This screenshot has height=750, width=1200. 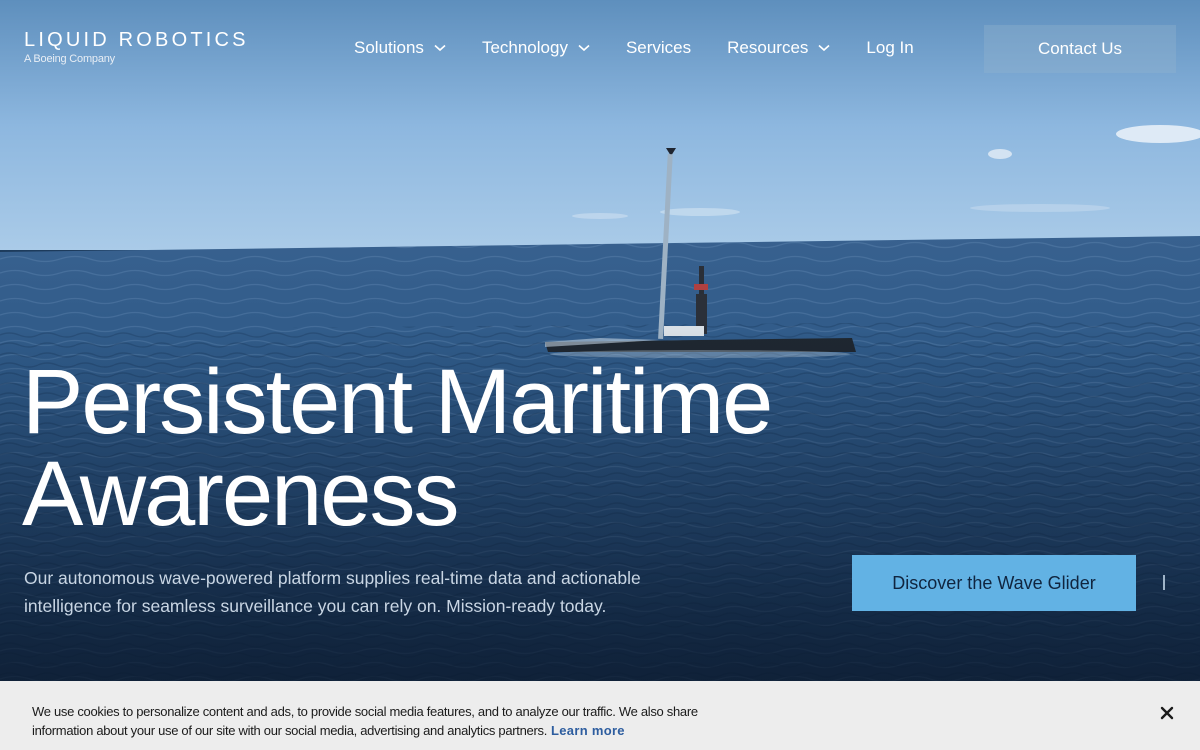 What do you see at coordinates (588, 730) in the screenshot?
I see `learn-more-link: Learn more` at bounding box center [588, 730].